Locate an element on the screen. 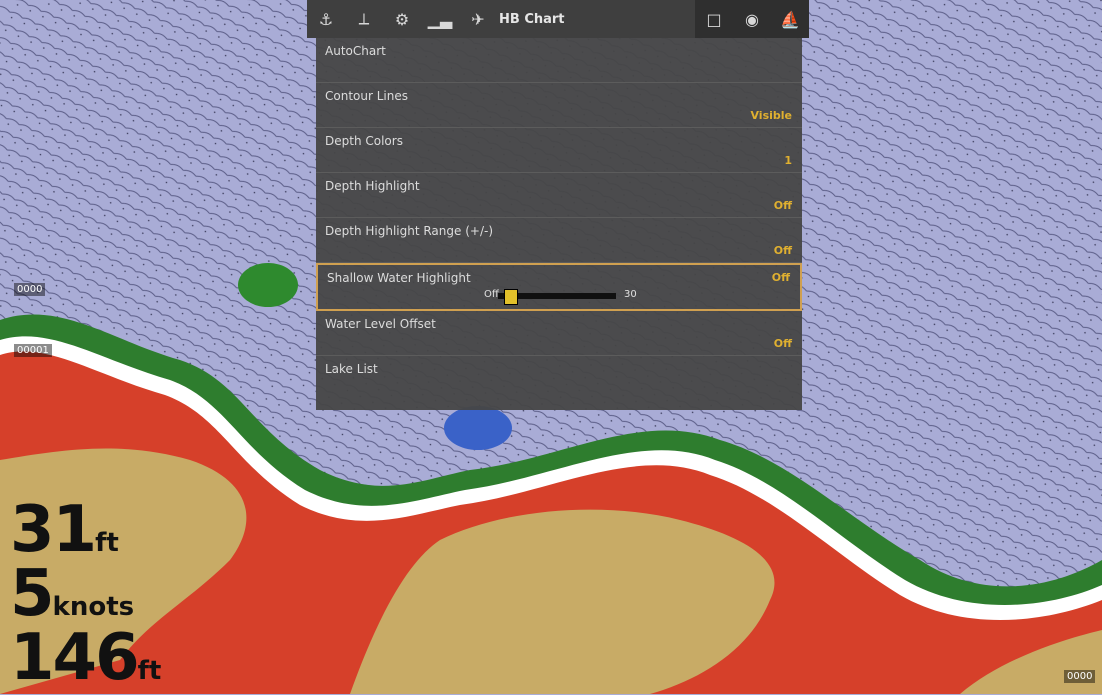 This screenshot has height=695, width=1102. menu-item-autochart: AutoChart is located at coordinates (559, 60).